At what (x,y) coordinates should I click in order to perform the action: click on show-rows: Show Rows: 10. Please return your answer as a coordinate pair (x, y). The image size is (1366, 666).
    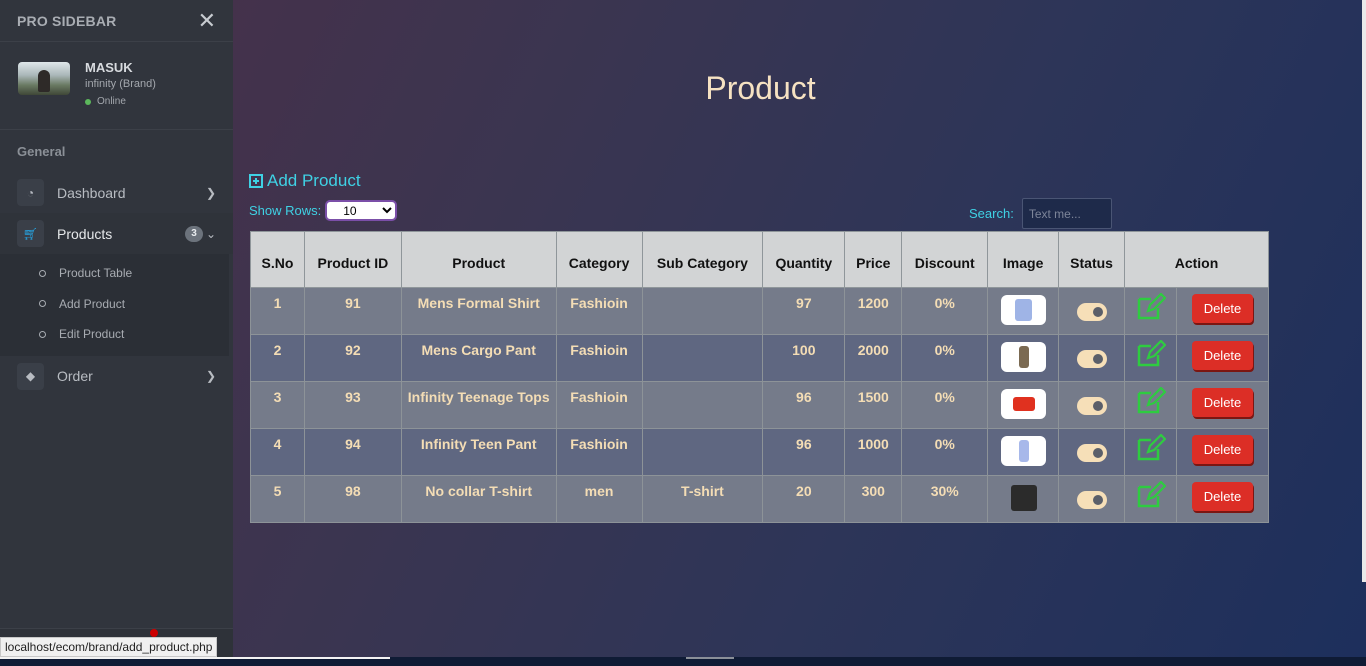
    Looking at the image, I should click on (323, 210).